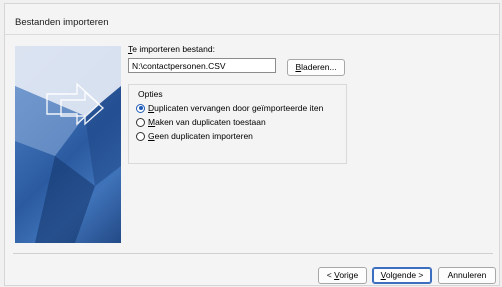 This screenshot has height=287, width=502. What do you see at coordinates (342, 275) in the screenshot?
I see `back-button: < Vorige` at bounding box center [342, 275].